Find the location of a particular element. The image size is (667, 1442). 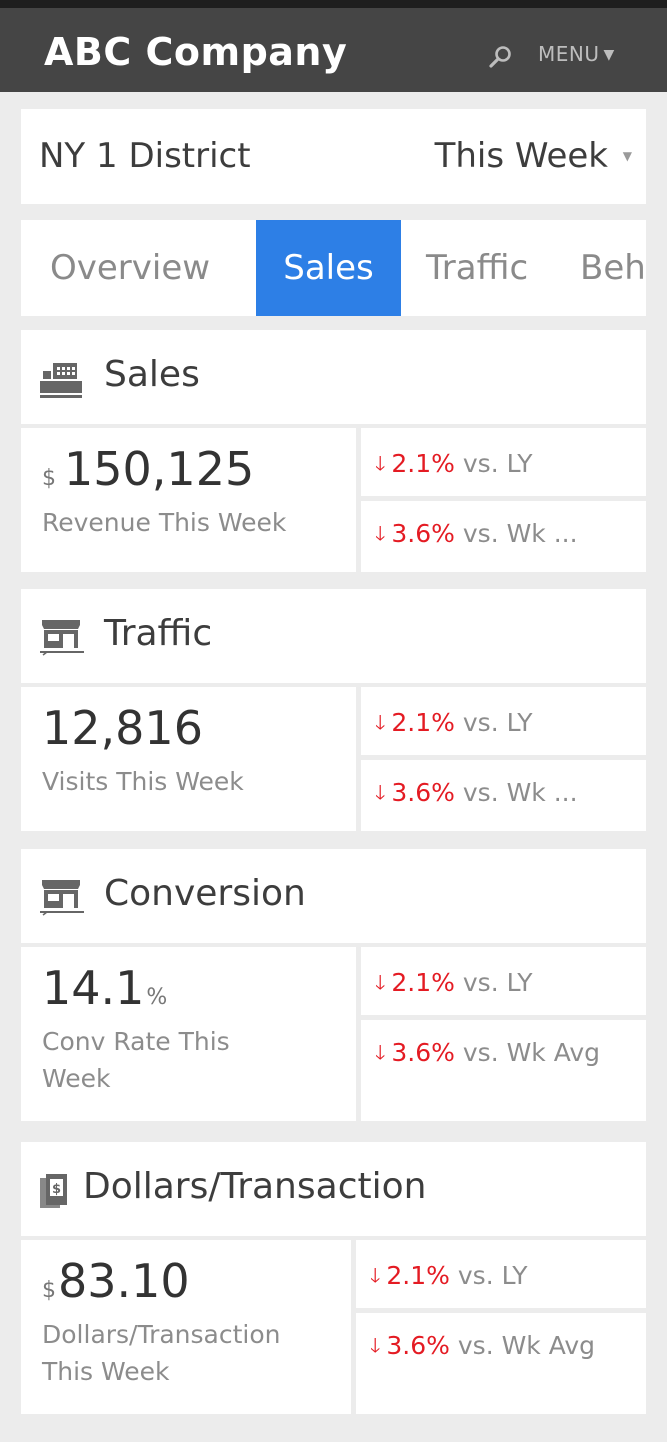

traffic-section-header: Traffic is located at coordinates (333, 636).